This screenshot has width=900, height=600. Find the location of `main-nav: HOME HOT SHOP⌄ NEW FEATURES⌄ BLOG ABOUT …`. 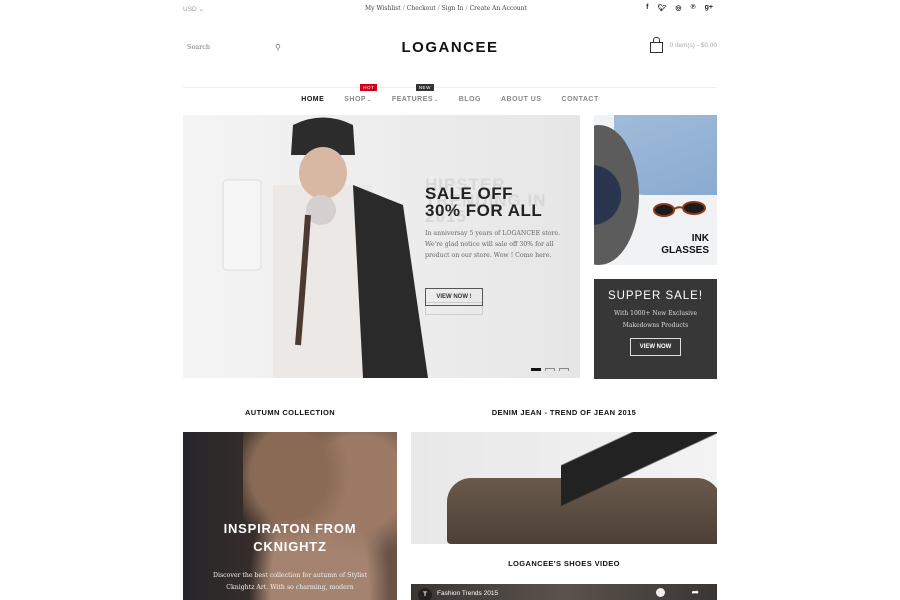

main-nav: HOME HOT SHOP⌄ NEW FEATURES⌄ BLOG ABOUT … is located at coordinates (450, 93).